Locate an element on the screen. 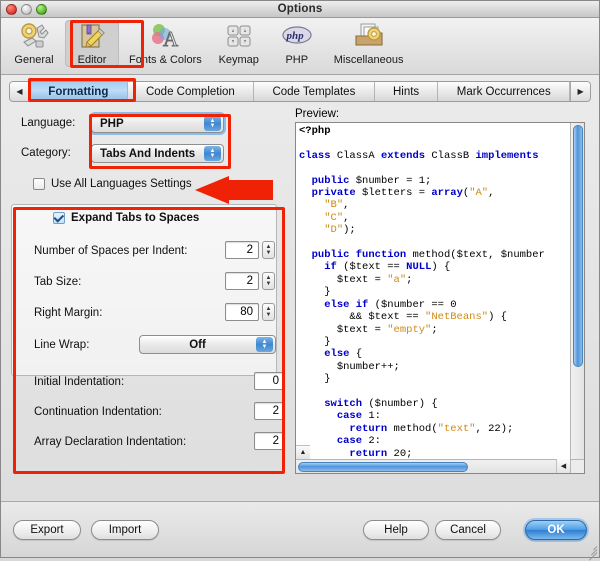 This screenshot has width=600, height=561. right-margin-input: 80 is located at coordinates (242, 312).